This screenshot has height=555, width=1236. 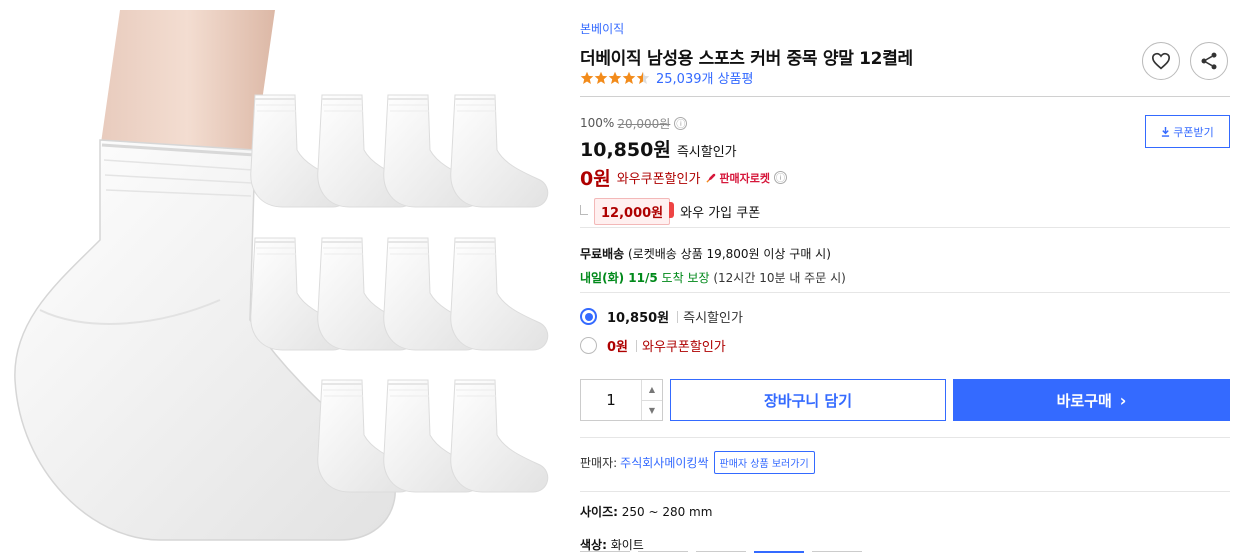 What do you see at coordinates (720, 213) in the screenshot?
I see `coupon-label: 와우 가입 쿠폰` at bounding box center [720, 213].